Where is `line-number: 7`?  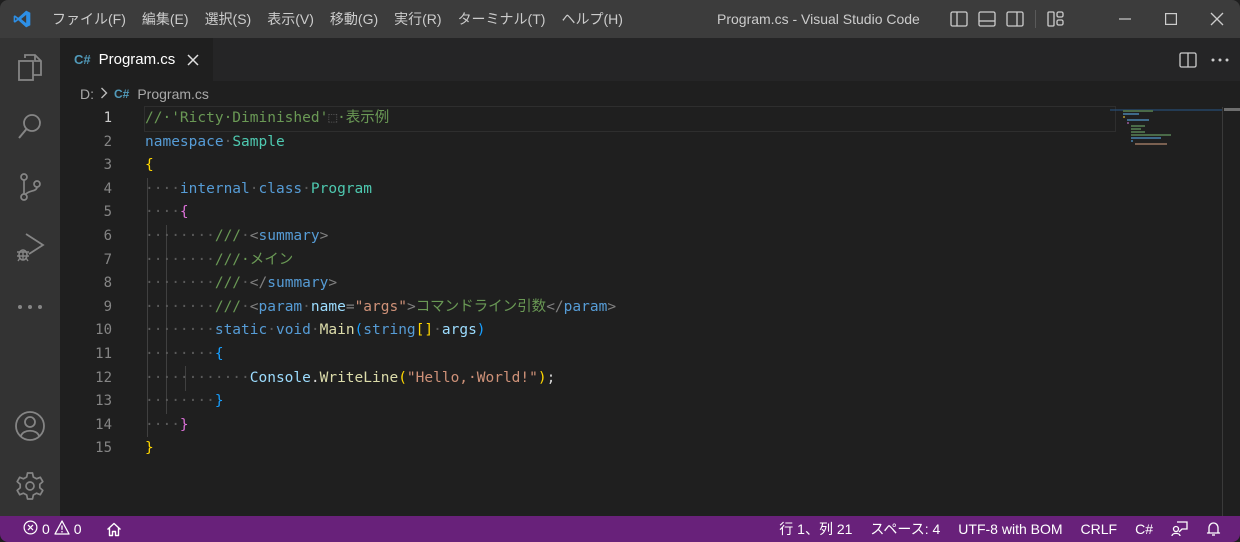
line-number: 7 is located at coordinates (107, 259).